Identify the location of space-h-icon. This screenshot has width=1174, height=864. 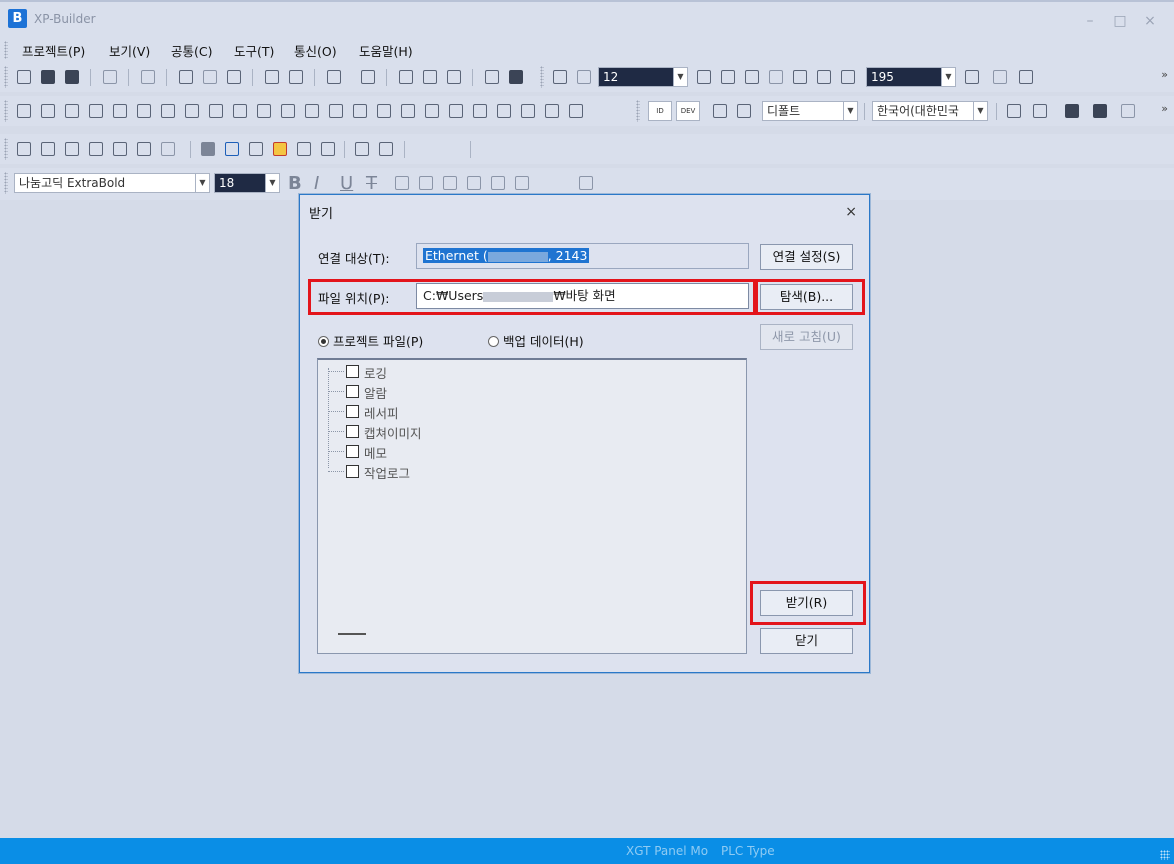
(264, 111).